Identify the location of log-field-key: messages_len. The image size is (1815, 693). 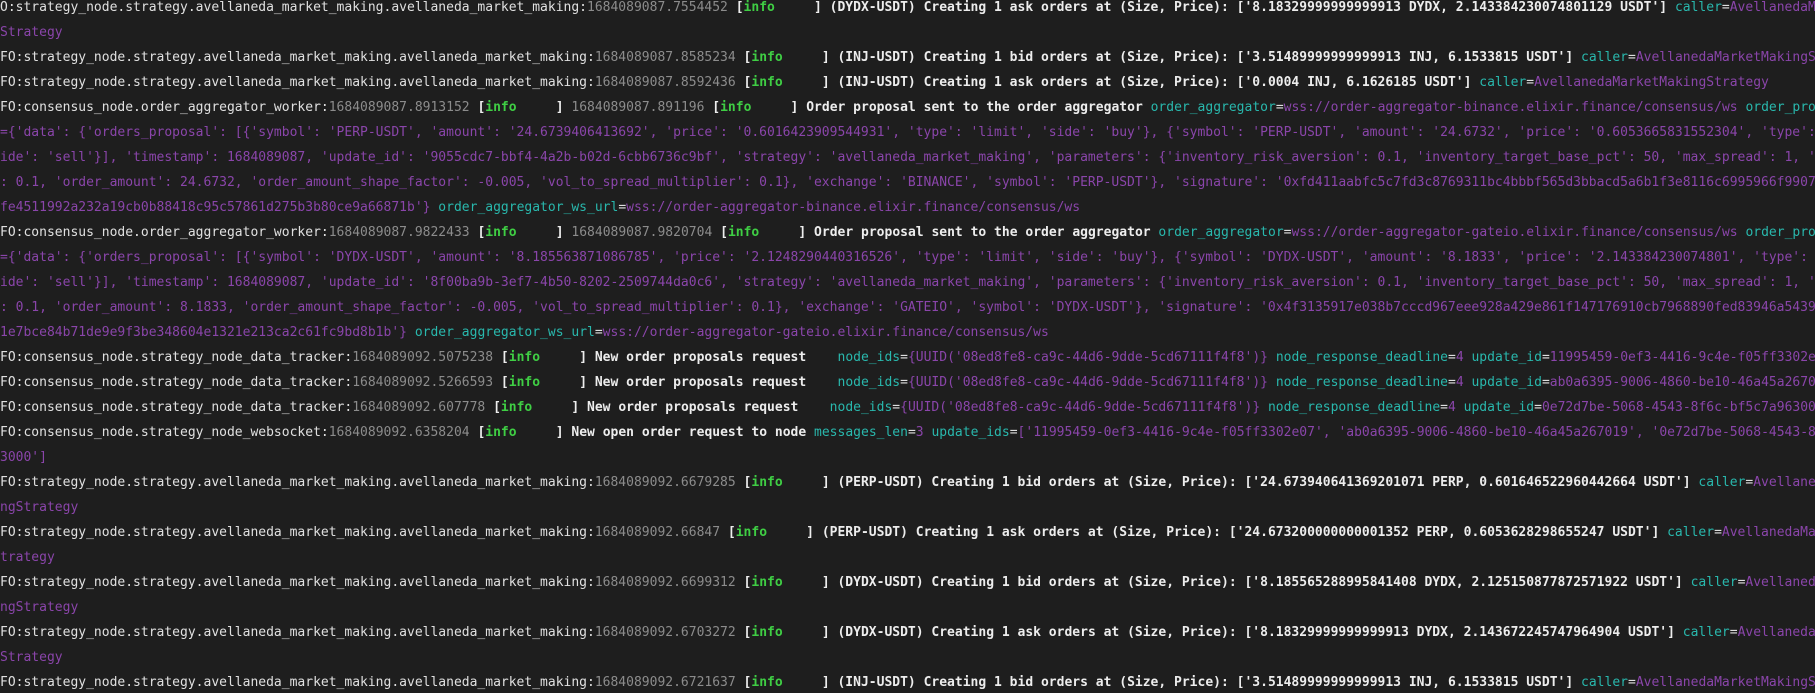
(861, 432).